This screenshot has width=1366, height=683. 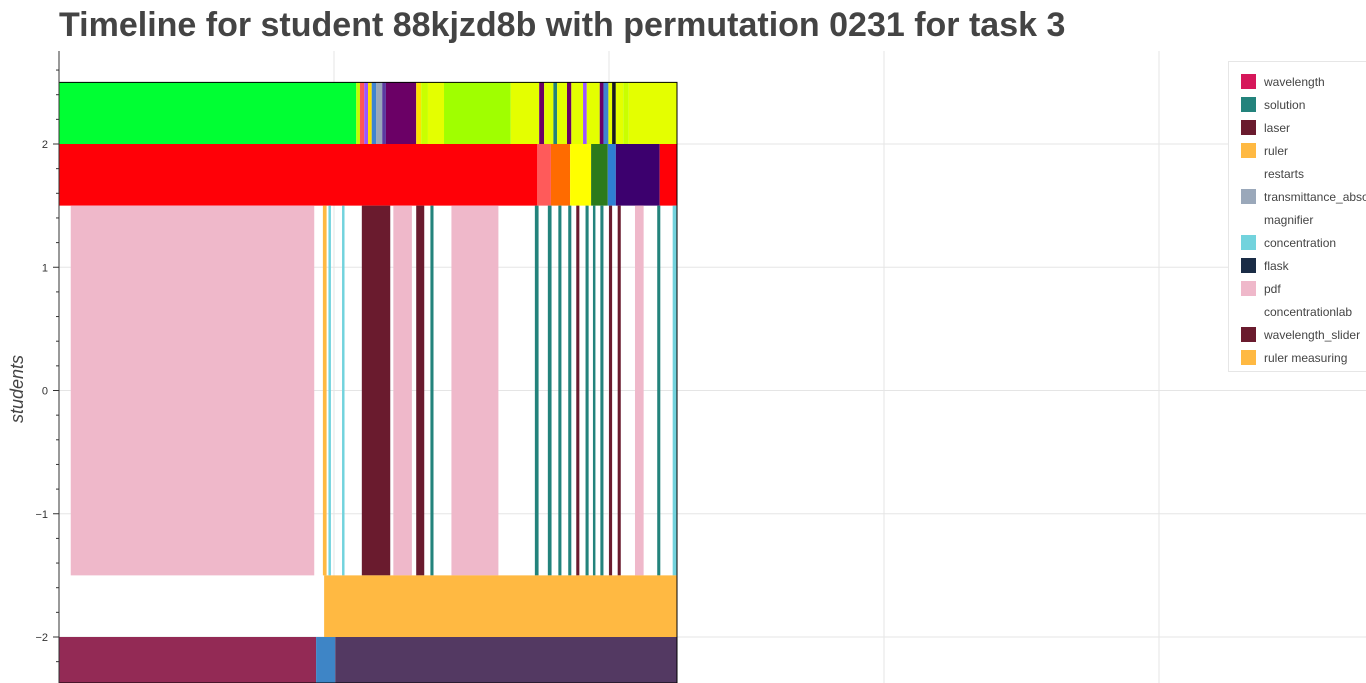 I want to click on y-axis: −2 −1 0 1 2, so click(x=47, y=367).